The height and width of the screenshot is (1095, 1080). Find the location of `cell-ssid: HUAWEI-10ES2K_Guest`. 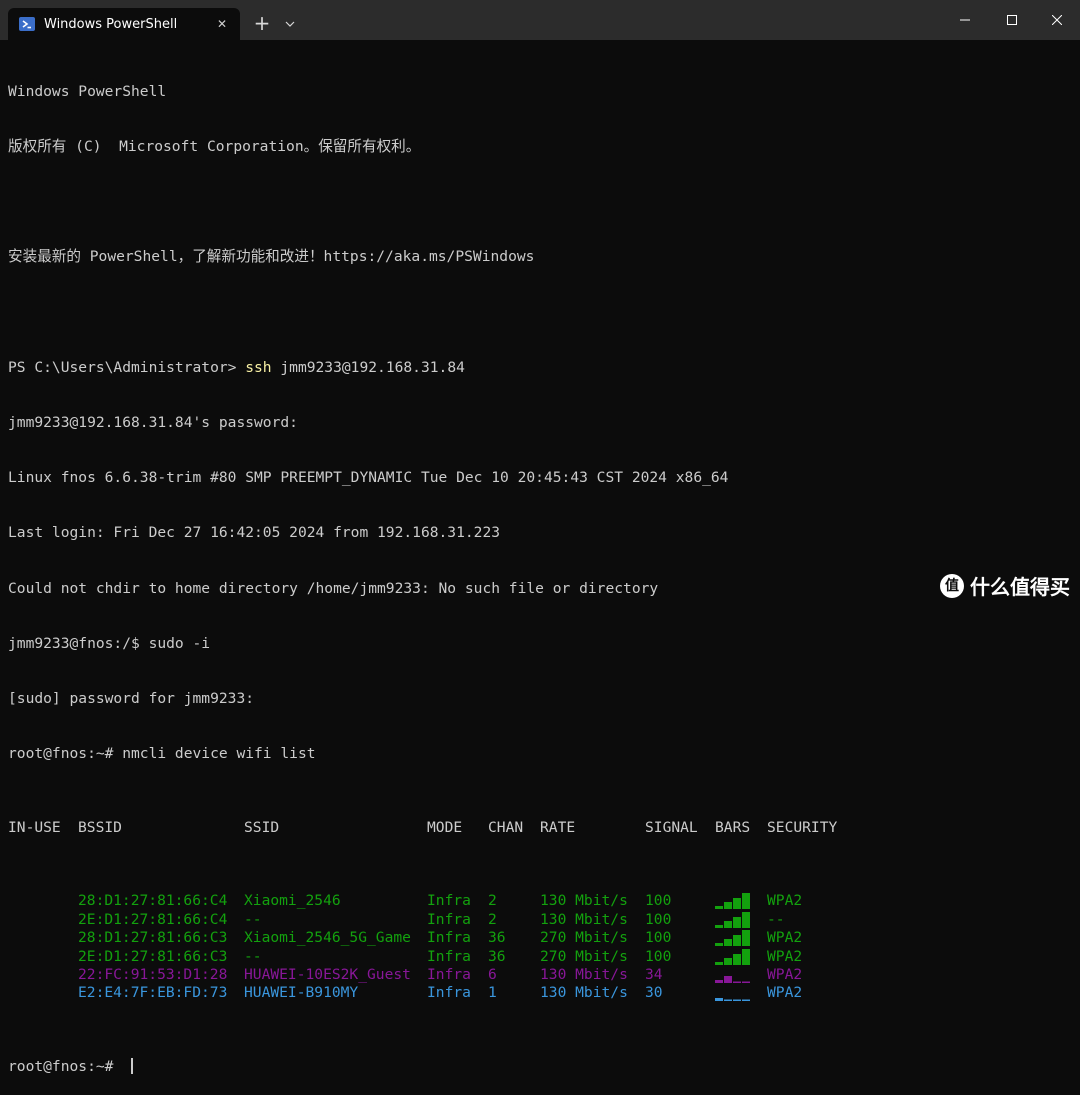

cell-ssid: HUAWEI-10ES2K_Guest is located at coordinates (327, 975).